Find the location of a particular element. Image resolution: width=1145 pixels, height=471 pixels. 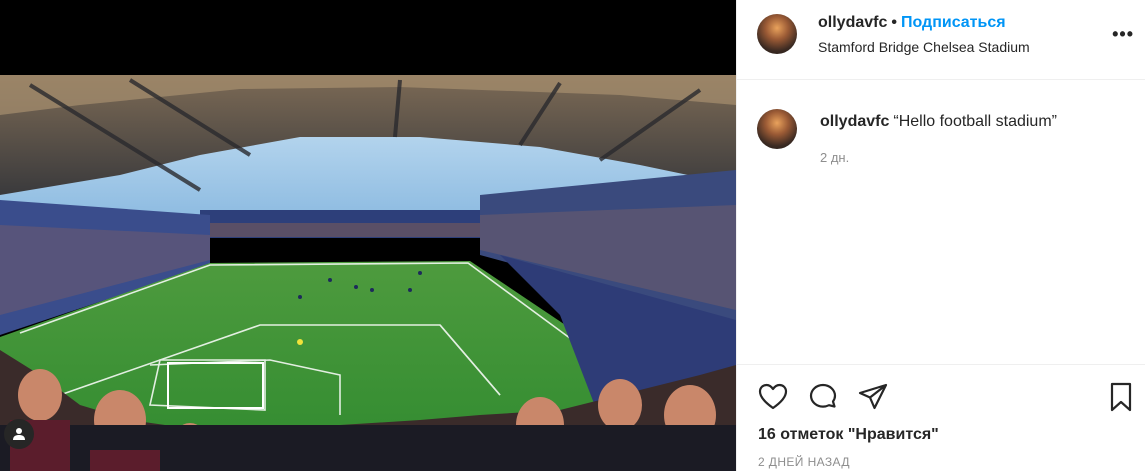

caption-time: 2 дн. is located at coordinates (834, 157).